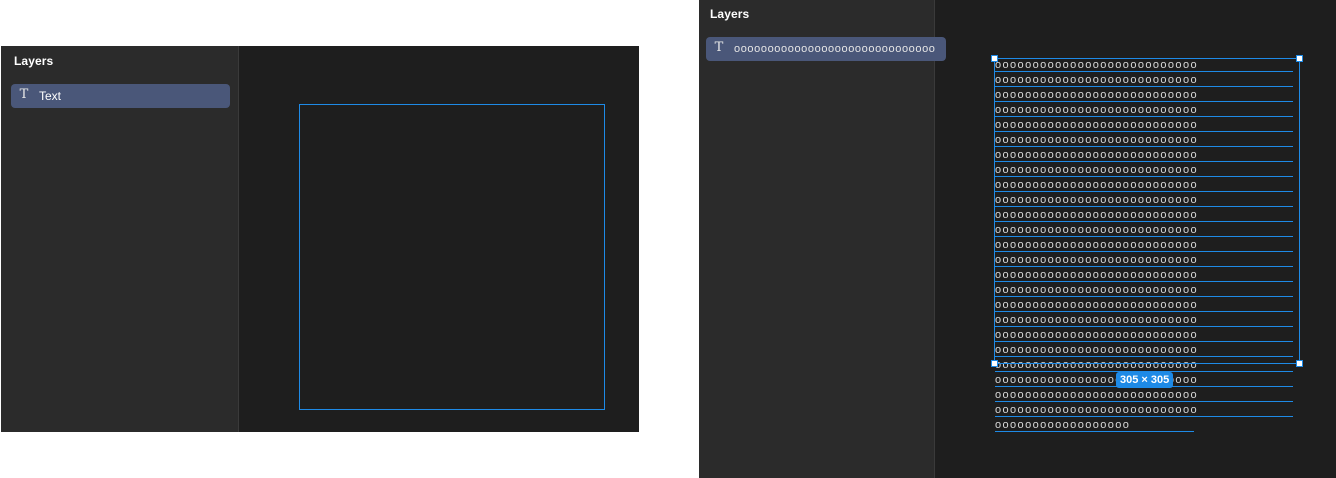 The width and height of the screenshot is (1336, 478). Describe the element at coordinates (120, 96) in the screenshot. I see `layer-item-text: T Text` at that location.